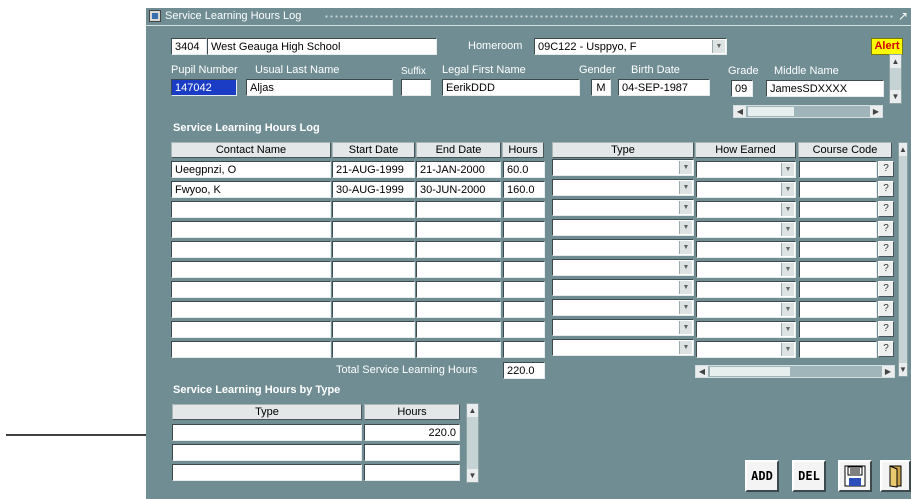 Image resolution: width=911 pixels, height=499 pixels. I want to click on delete-button: DEL, so click(809, 476).